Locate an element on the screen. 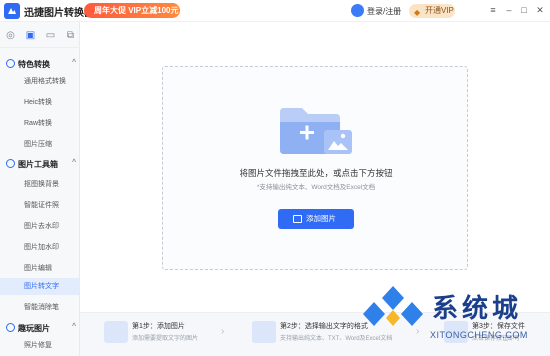 The width and height of the screenshot is (550, 356). folder-icon: ▭ is located at coordinates (50, 35).